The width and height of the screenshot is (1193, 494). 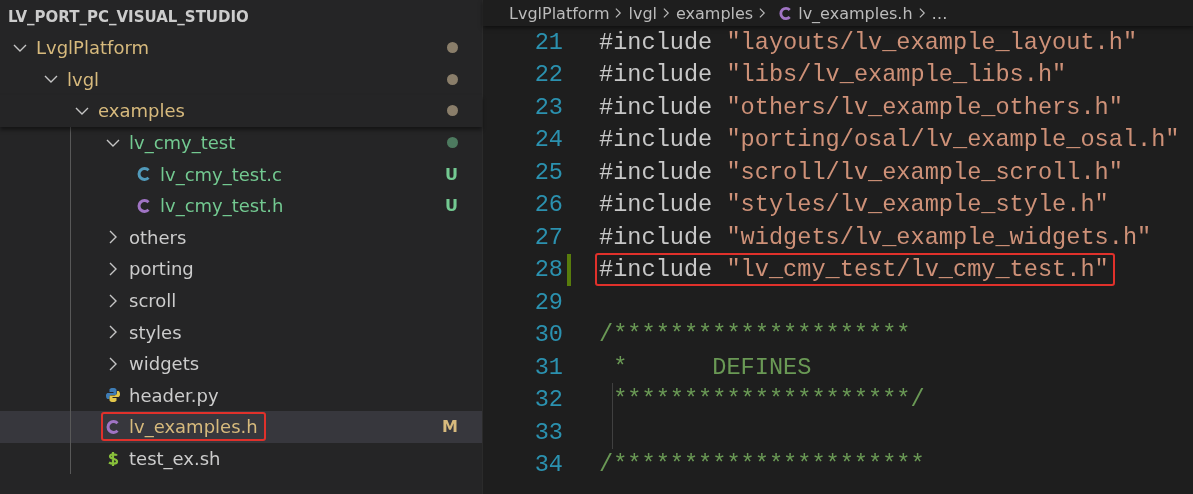 I want to click on line-number: 34, so click(x=548, y=465).